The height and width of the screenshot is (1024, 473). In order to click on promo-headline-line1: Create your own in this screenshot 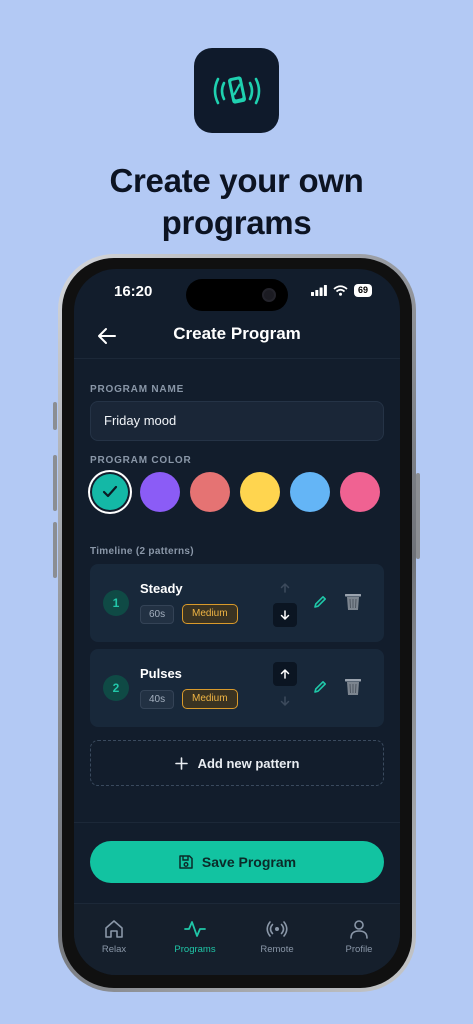, I will do `click(236, 180)`.